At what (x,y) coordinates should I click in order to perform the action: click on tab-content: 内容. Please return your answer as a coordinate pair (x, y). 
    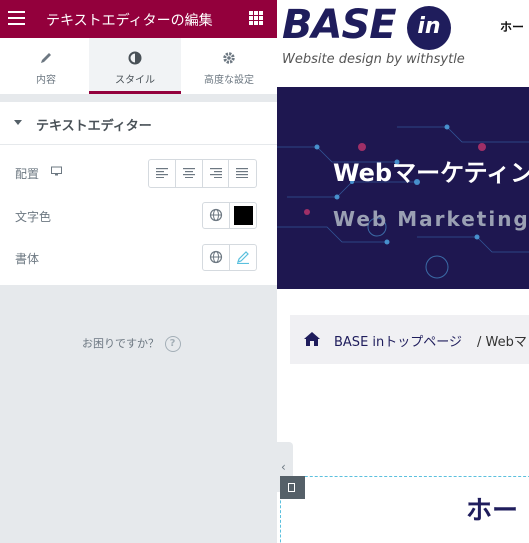
    Looking at the image, I should click on (46, 66).